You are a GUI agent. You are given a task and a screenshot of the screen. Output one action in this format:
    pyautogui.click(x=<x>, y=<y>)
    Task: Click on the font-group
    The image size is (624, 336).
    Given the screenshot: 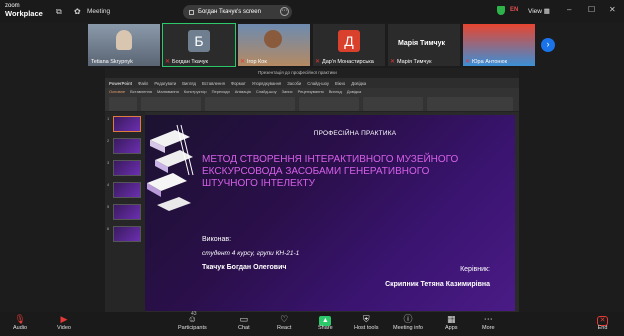 What is the action you would take?
    pyautogui.click(x=250, y=104)
    